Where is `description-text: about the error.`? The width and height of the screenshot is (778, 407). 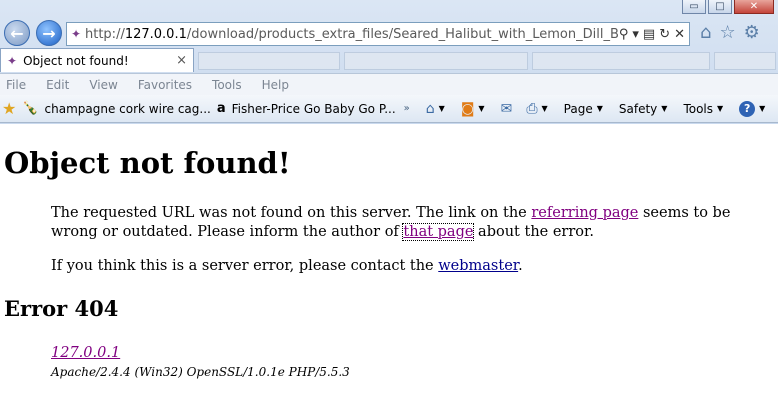 description-text: about the error. is located at coordinates (533, 232).